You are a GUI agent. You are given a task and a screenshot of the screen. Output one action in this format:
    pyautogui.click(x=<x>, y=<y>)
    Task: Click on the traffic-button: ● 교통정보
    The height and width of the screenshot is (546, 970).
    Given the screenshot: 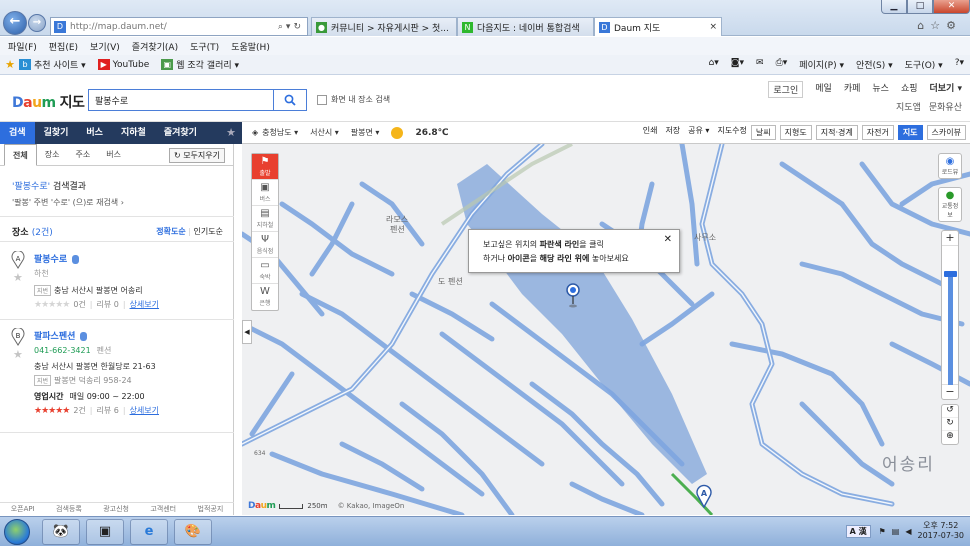 What is the action you would take?
    pyautogui.click(x=950, y=204)
    